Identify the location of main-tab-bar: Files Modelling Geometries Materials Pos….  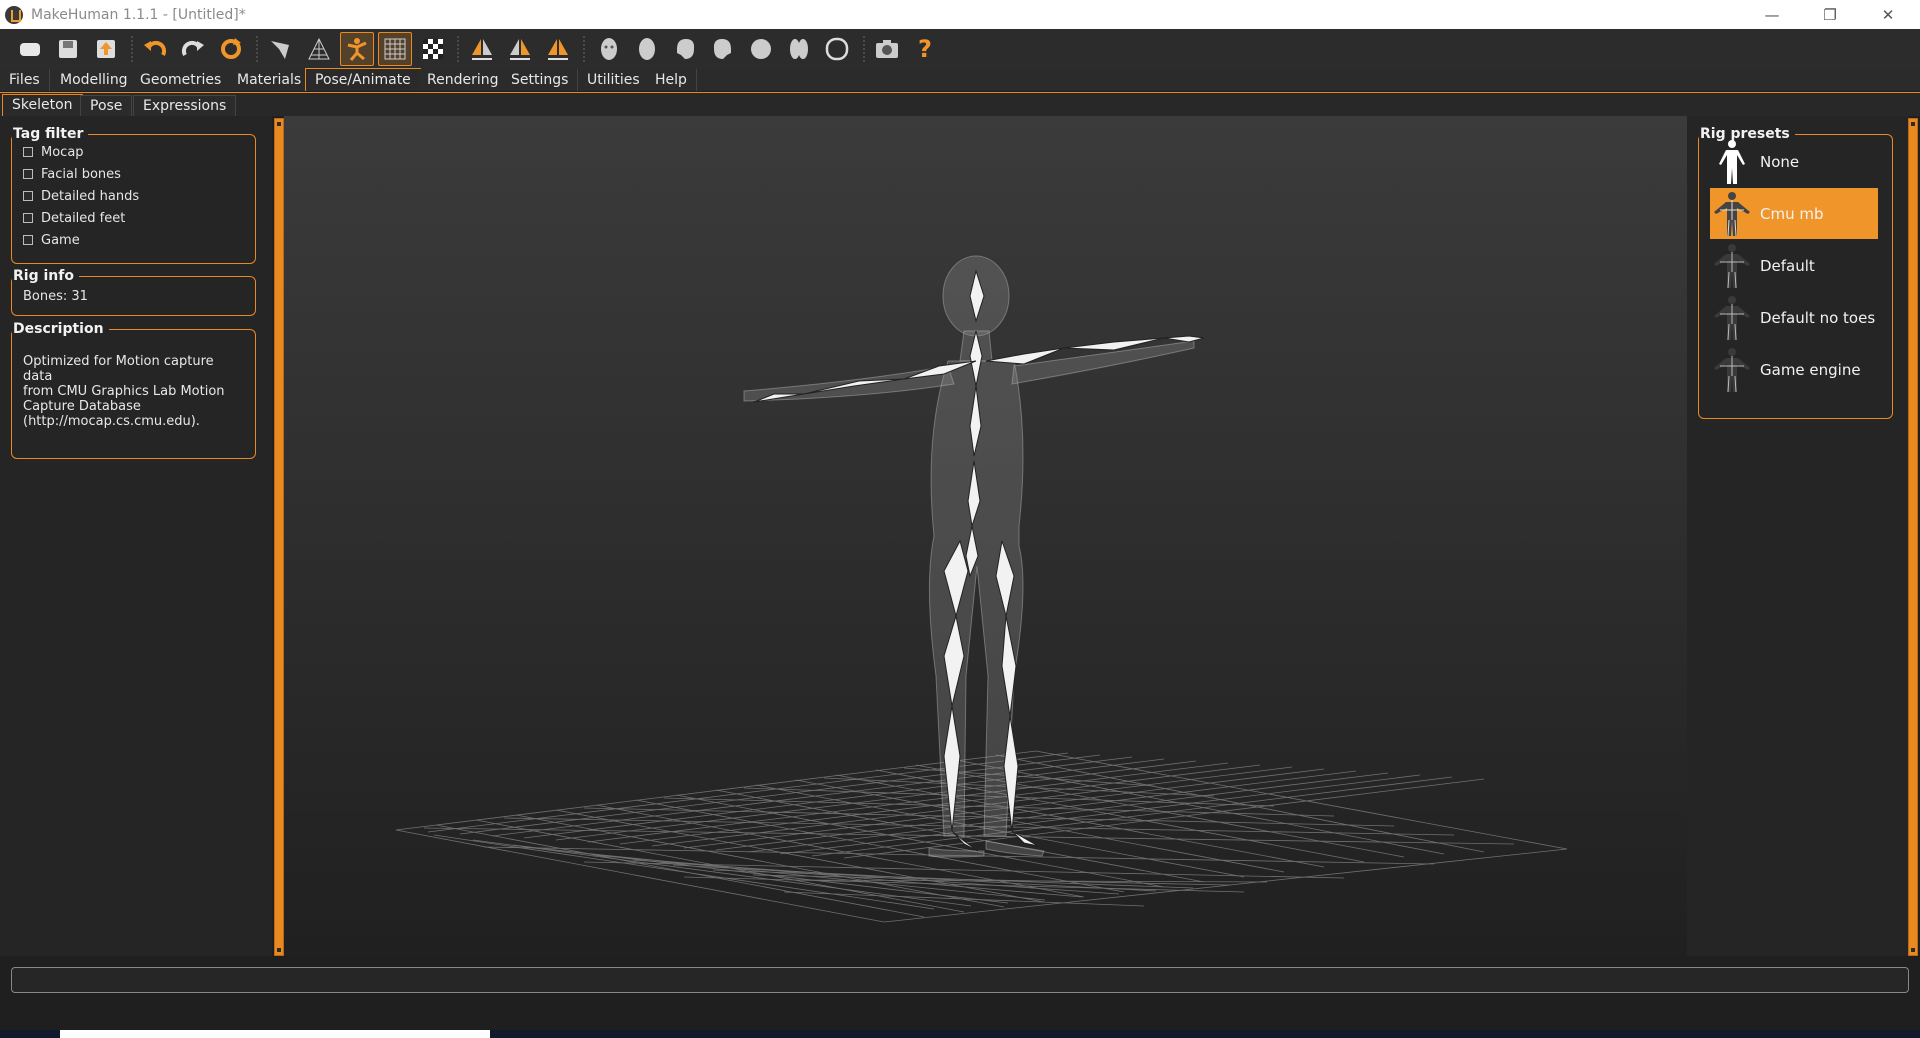
(960, 79).